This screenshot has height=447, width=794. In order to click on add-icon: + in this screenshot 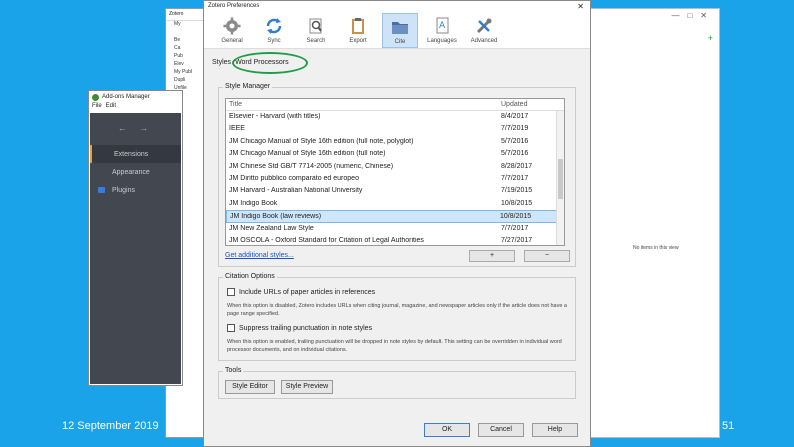, I will do `click(710, 38)`.